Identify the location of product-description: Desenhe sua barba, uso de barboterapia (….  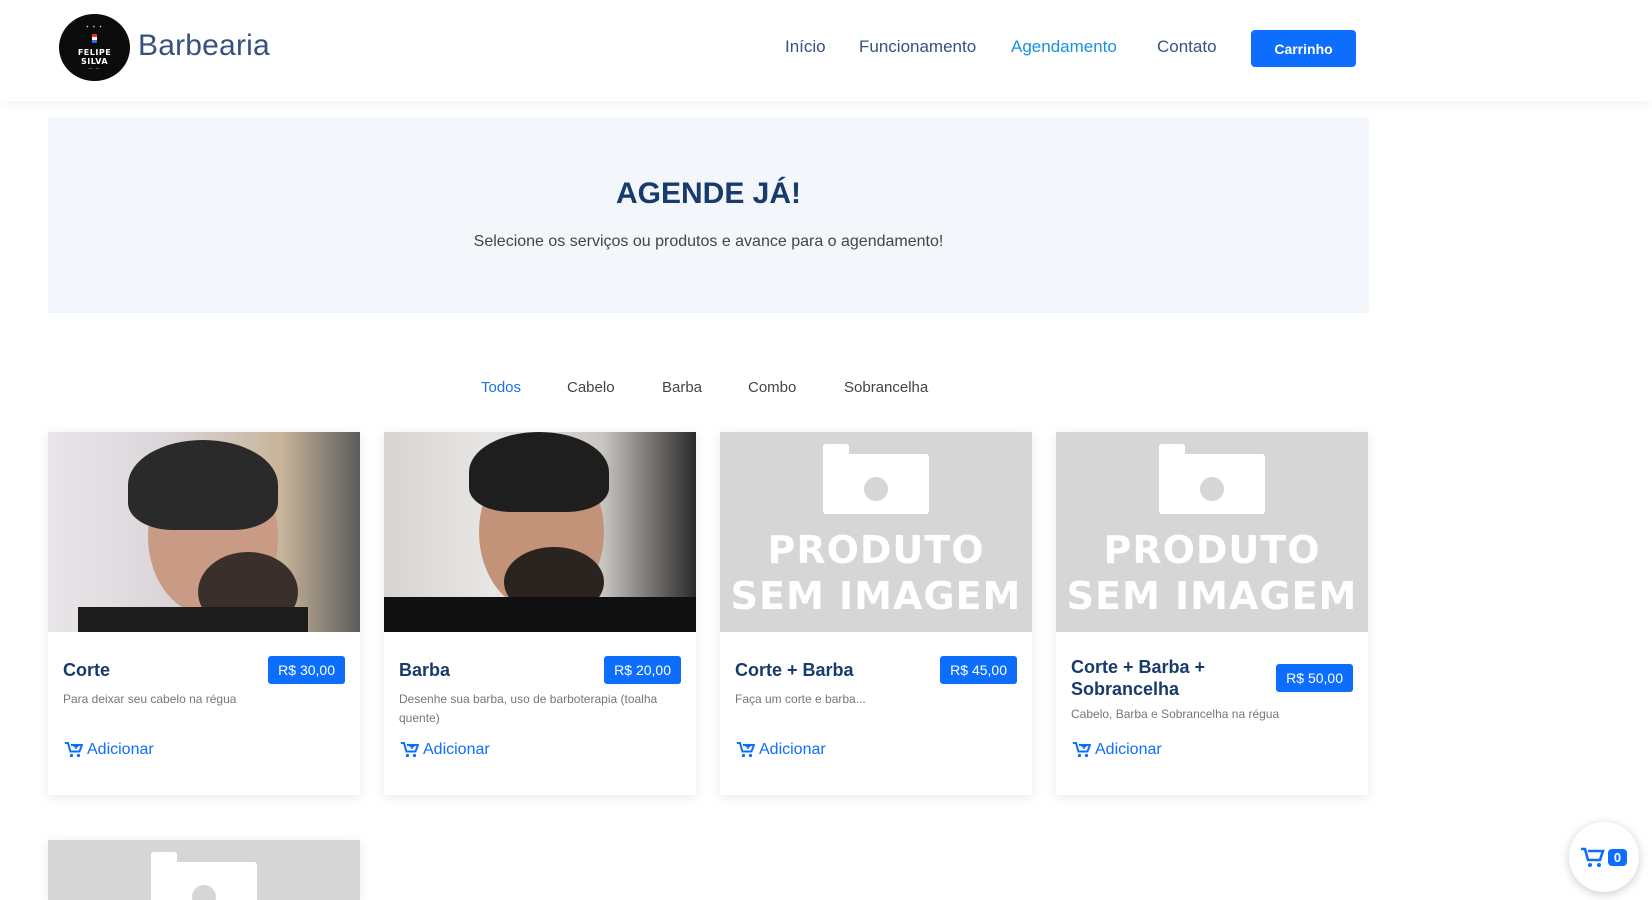
(528, 708).